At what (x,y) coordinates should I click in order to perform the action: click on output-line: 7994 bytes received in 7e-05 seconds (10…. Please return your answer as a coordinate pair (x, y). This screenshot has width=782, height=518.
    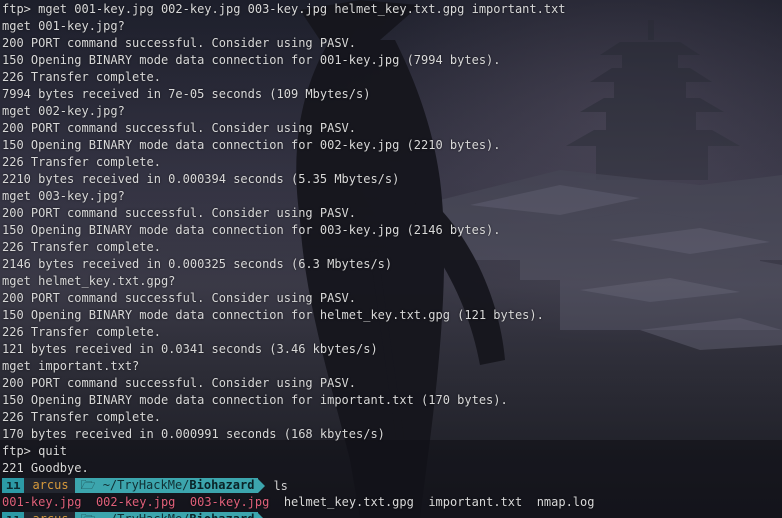
    Looking at the image, I should click on (186, 94).